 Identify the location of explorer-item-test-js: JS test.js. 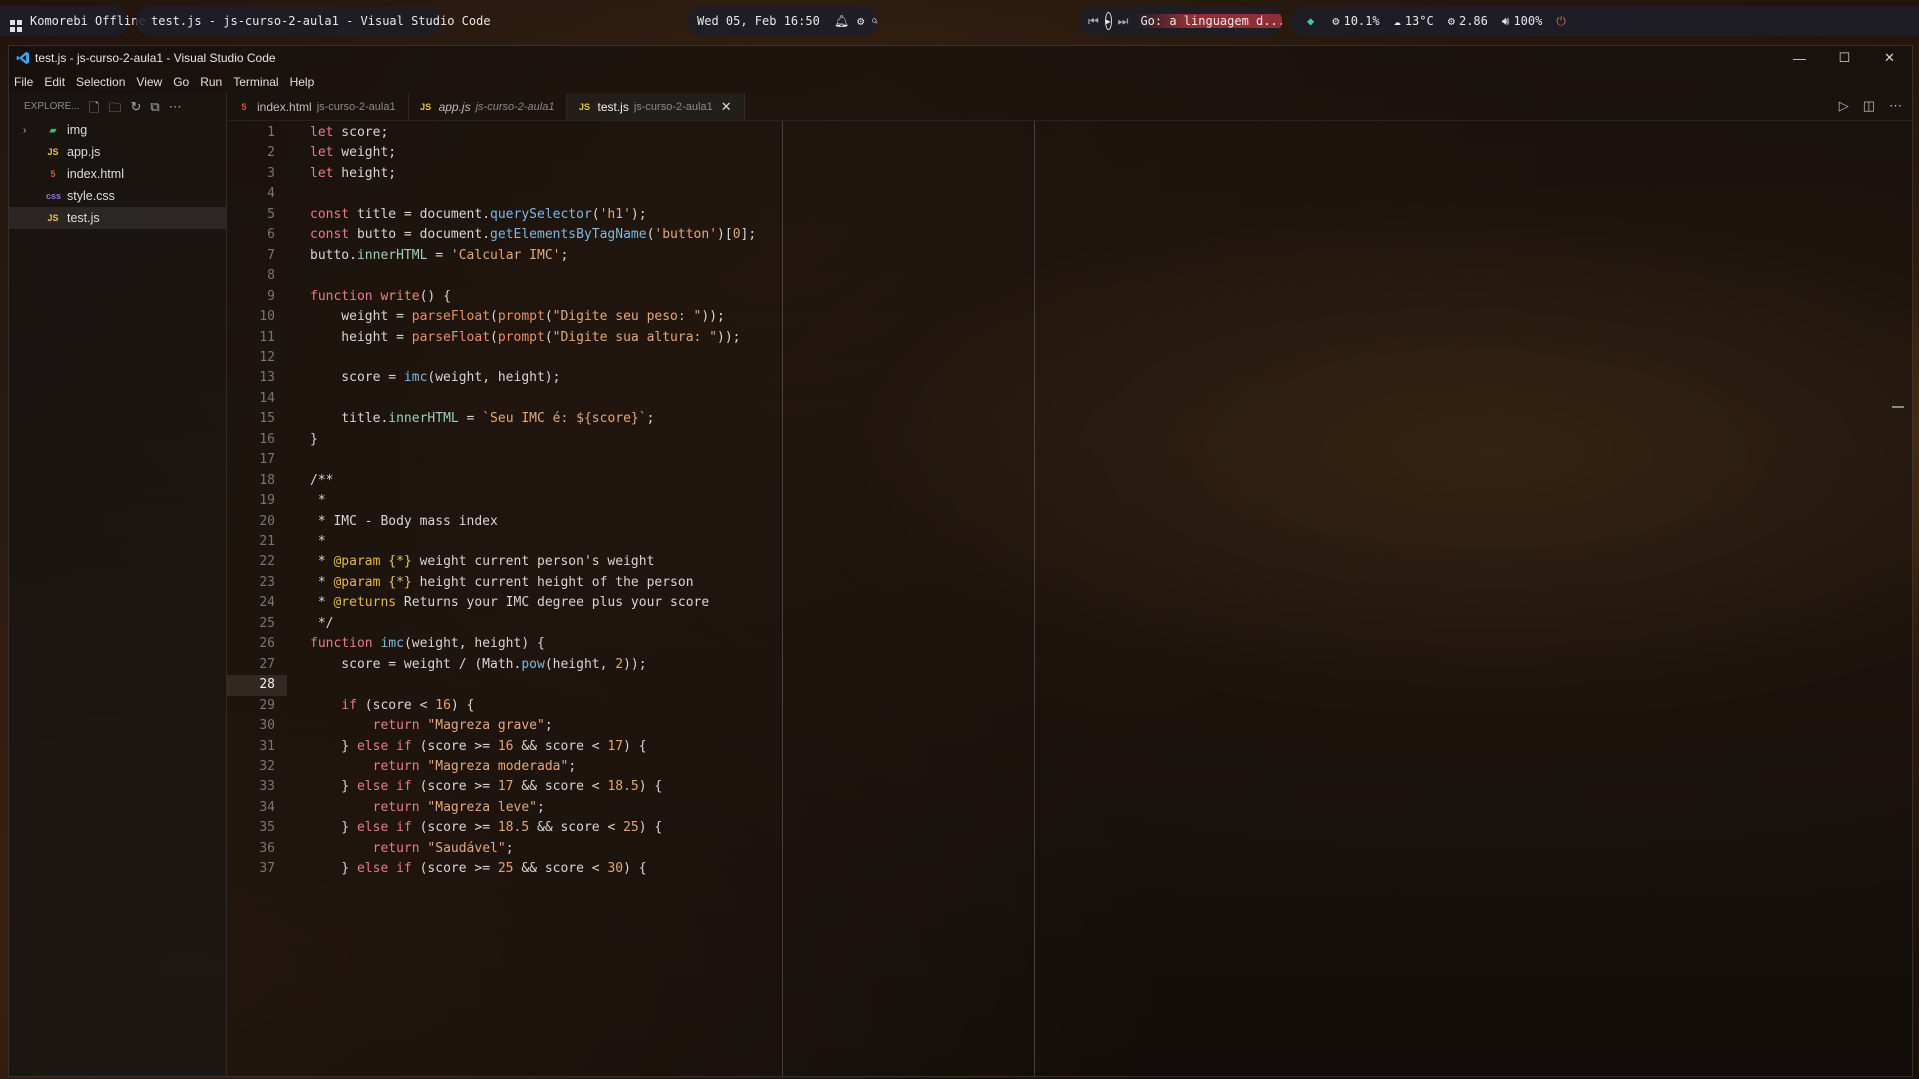
(117, 218).